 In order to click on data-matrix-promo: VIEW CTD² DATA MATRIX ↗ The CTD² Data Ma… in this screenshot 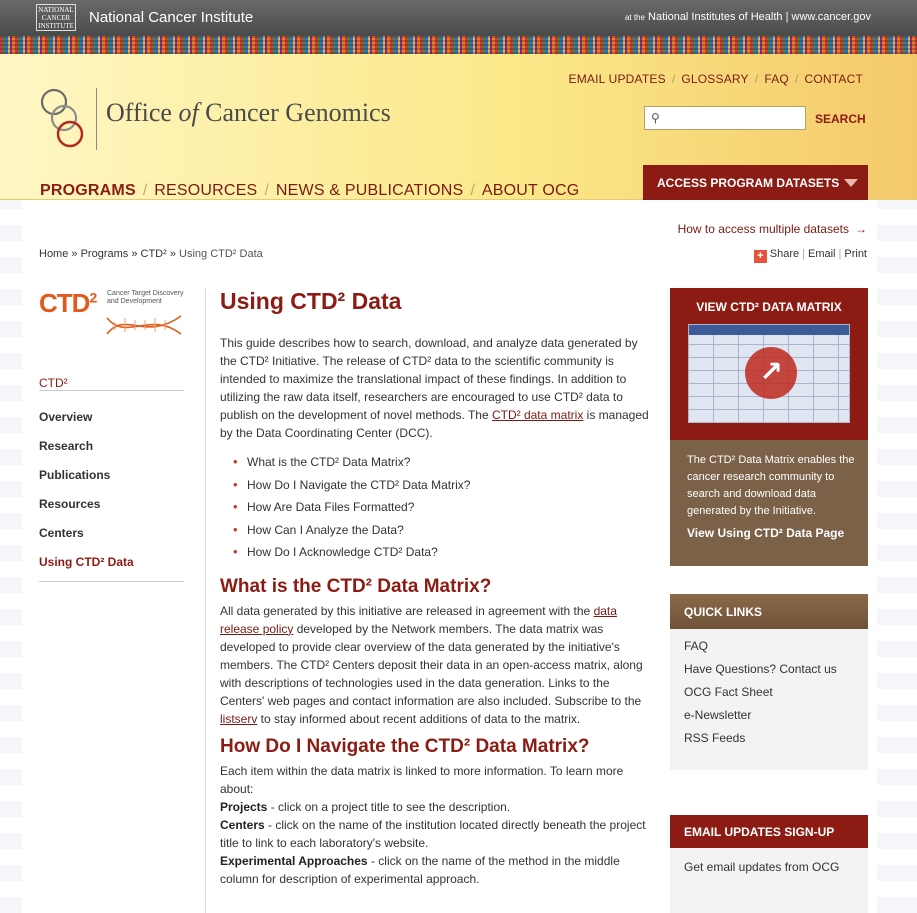, I will do `click(769, 427)`.